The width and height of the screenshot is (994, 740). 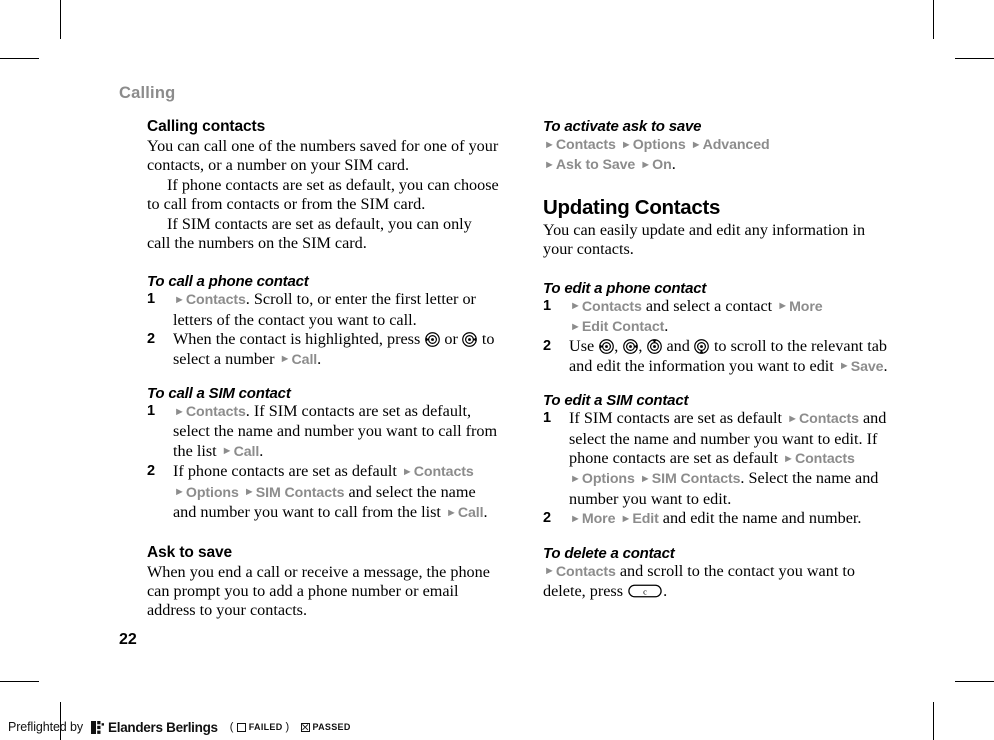 I want to click on menu-token-edit: Edit, so click(x=645, y=519).